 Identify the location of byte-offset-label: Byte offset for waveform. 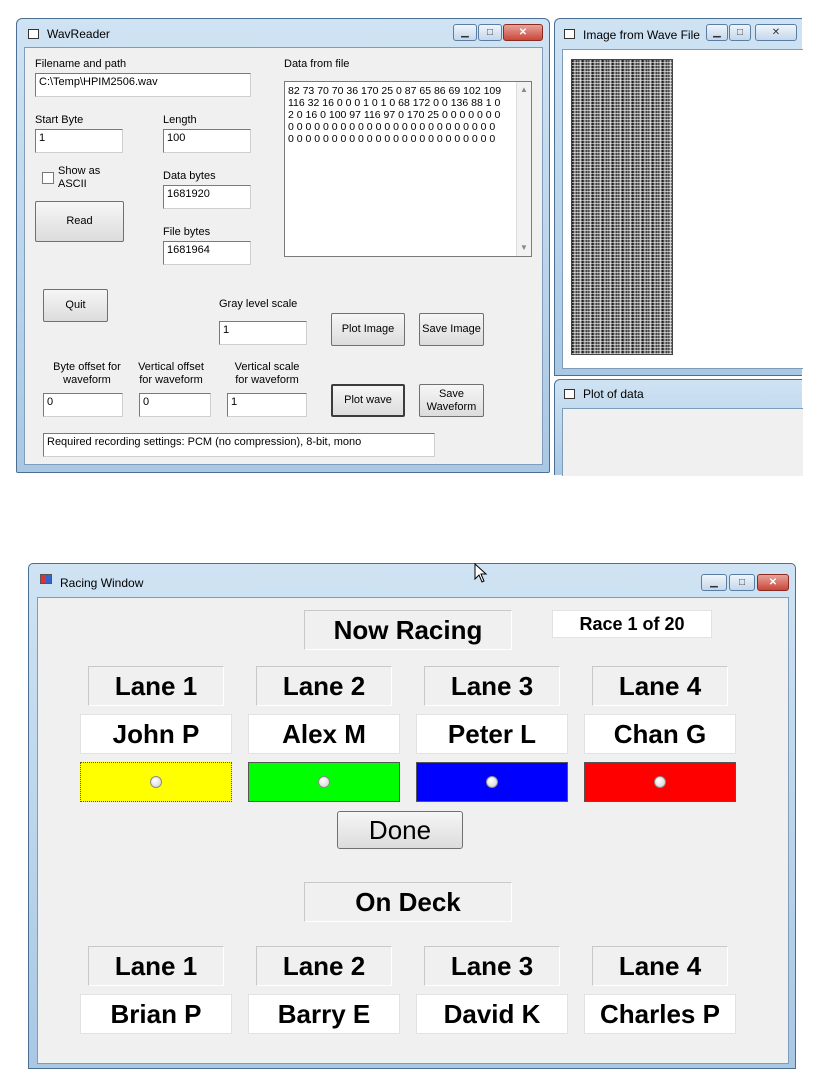
(87, 373).